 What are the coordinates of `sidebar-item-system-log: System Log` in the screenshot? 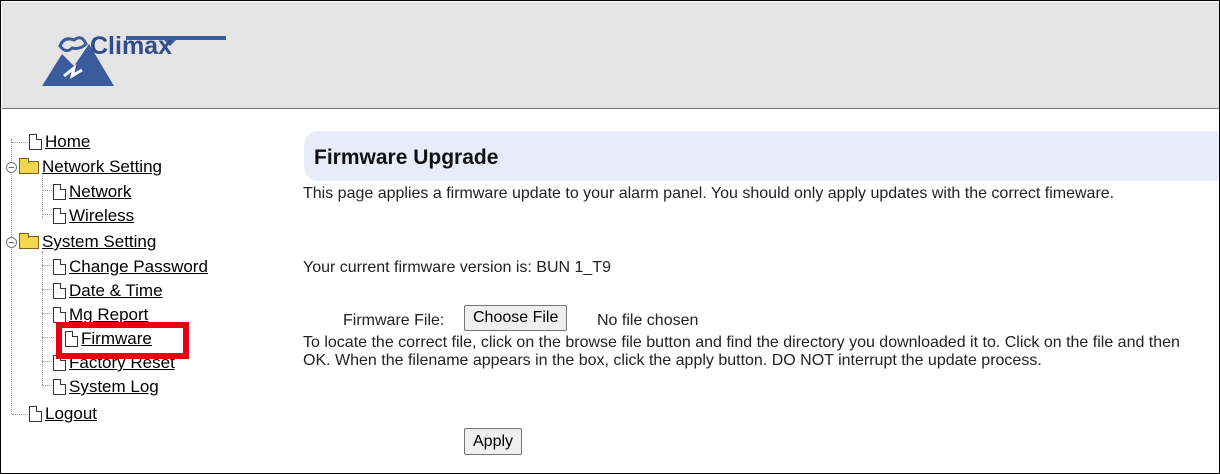 It's located at (106, 387).